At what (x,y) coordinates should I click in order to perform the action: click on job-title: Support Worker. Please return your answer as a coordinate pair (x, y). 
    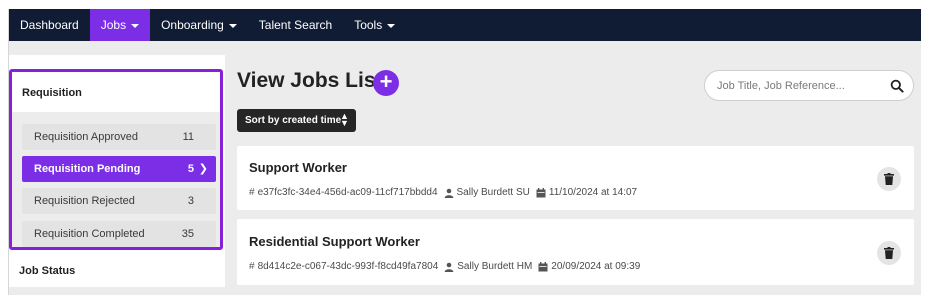
    Looking at the image, I should click on (298, 167).